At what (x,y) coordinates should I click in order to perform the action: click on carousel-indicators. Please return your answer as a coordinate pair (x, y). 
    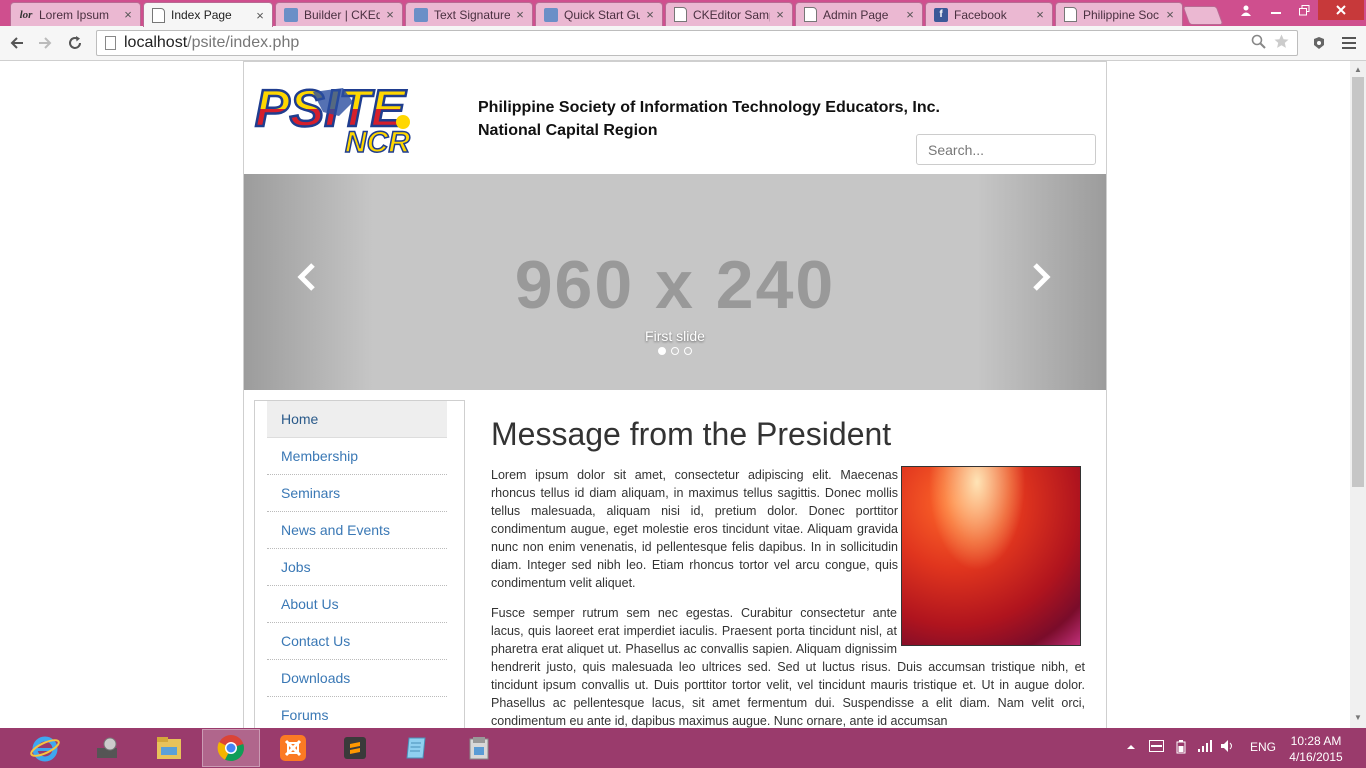
    Looking at the image, I should click on (675, 351).